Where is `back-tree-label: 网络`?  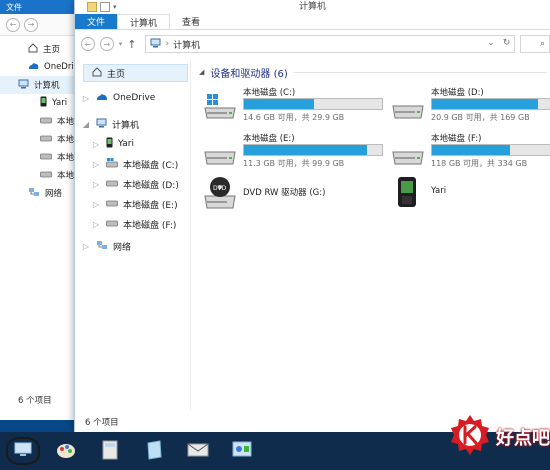 back-tree-label: 网络 is located at coordinates (54, 194).